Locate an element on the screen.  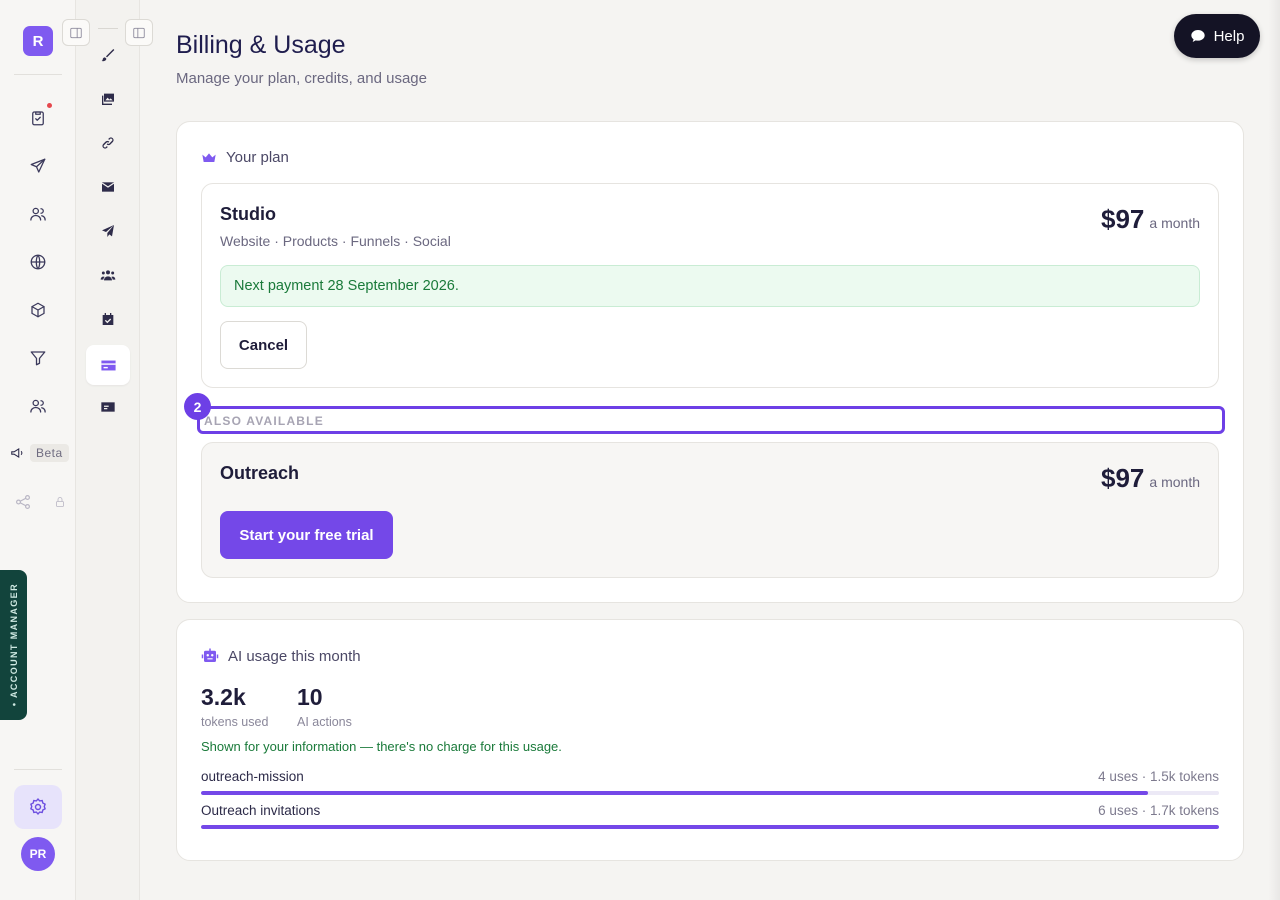
box-icon is located at coordinates (38, 310).